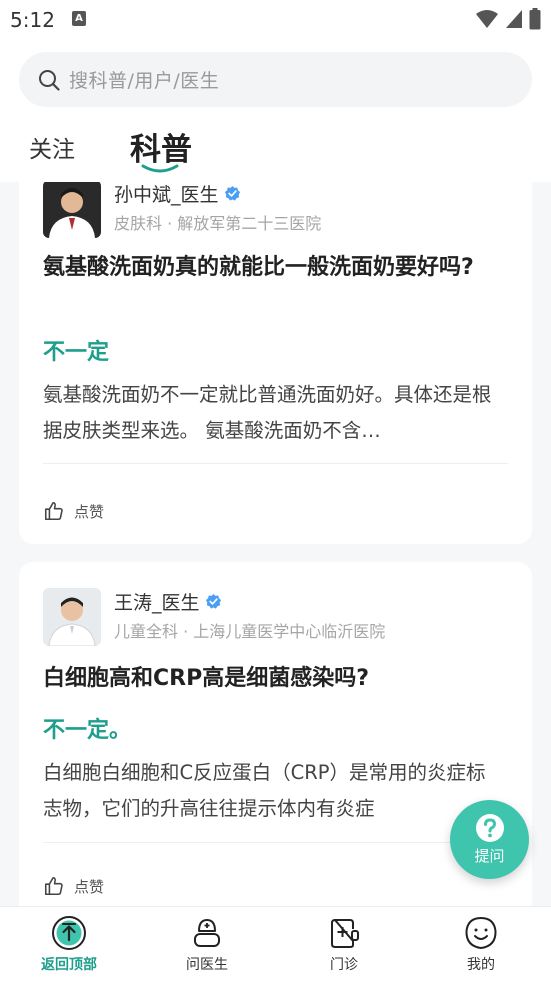 The width and height of the screenshot is (551, 981). I want to click on question-title: 白细胞高和CRP高是细菌感染吗?, so click(263, 678).